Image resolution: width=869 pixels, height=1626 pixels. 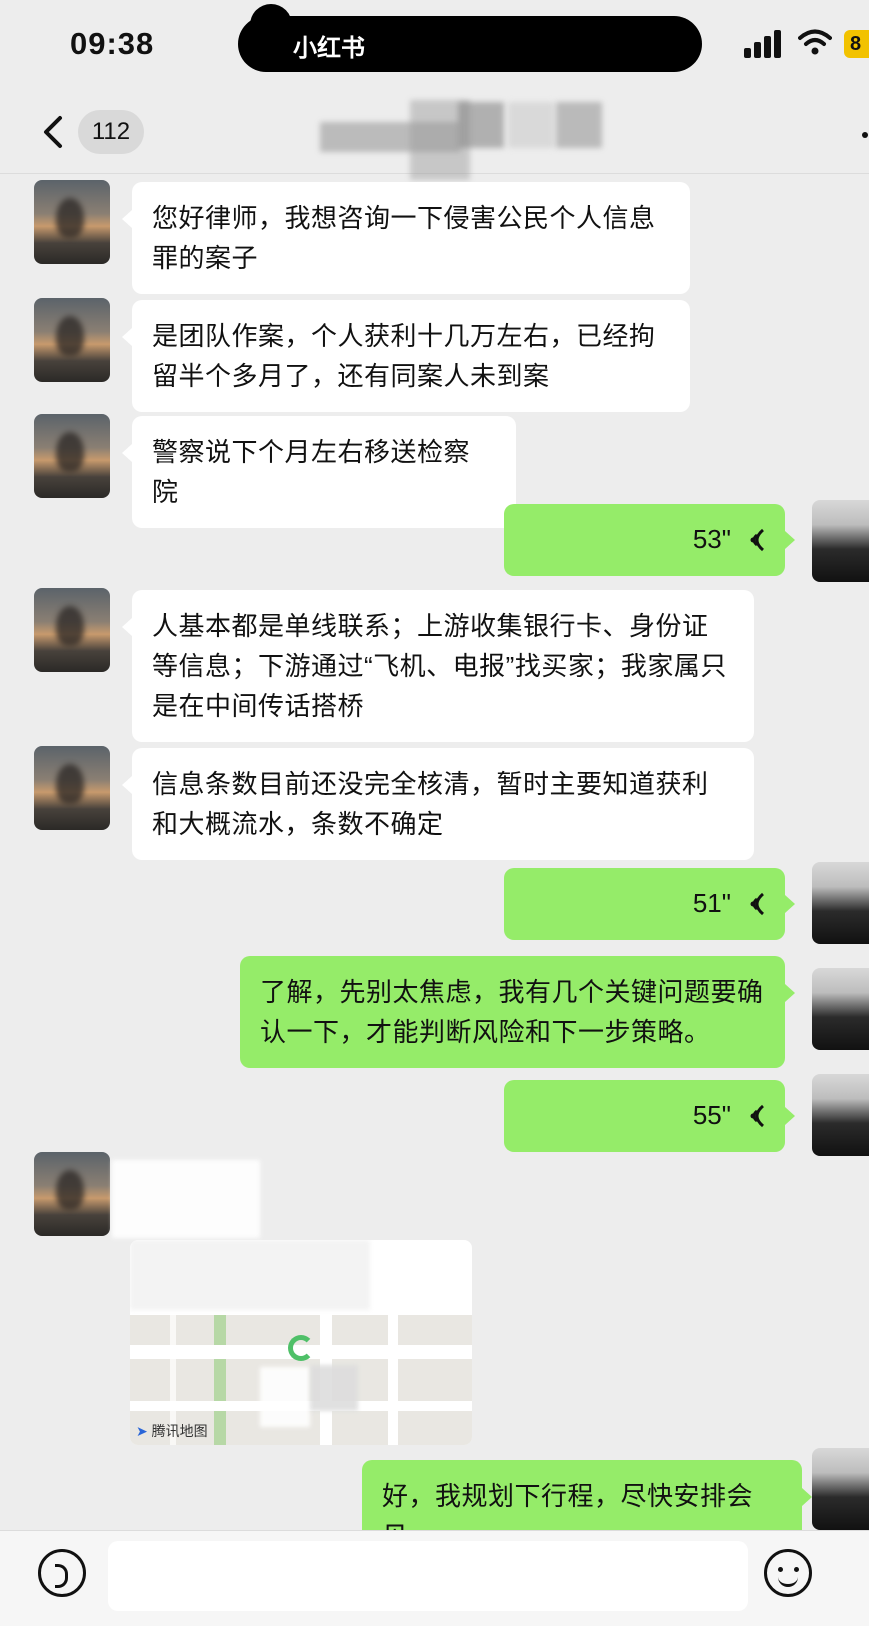 I want to click on location-card: ➤ 腾讯地图, so click(x=301, y=1342).